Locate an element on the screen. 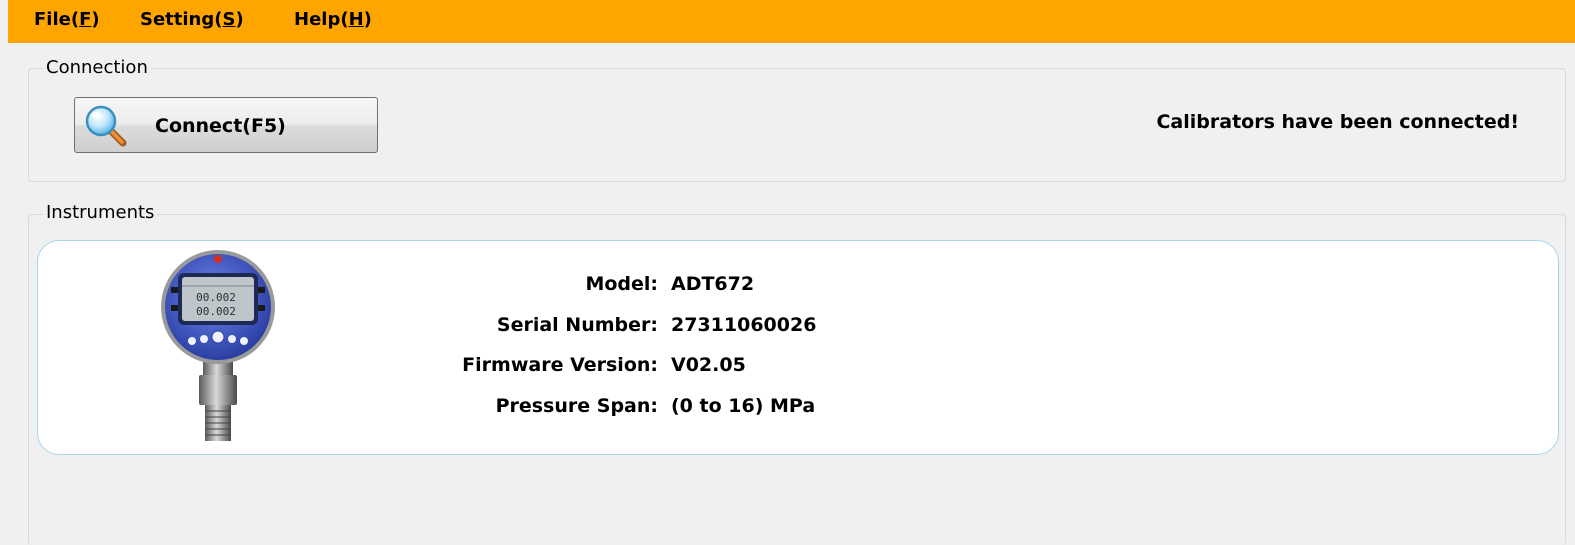  field-firmware-version: Firmware Version: V02.05 is located at coordinates (799, 365).